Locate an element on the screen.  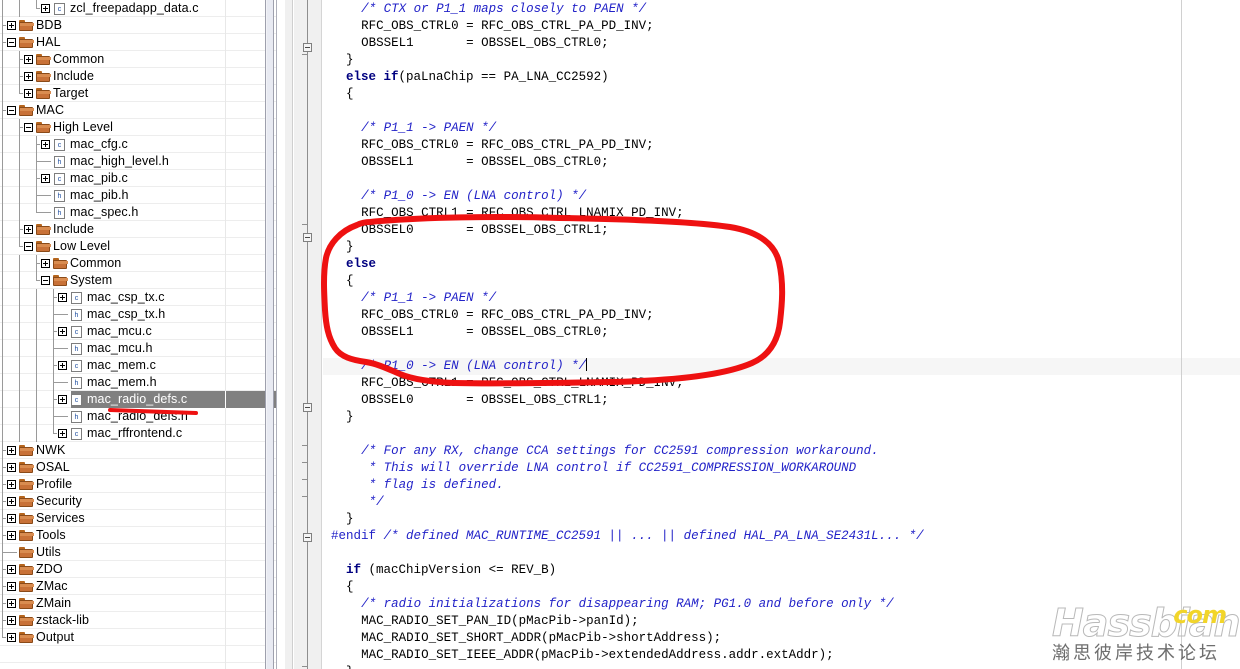
tree-item: c mac_rffrontend.c is located at coordinates (142, 433).